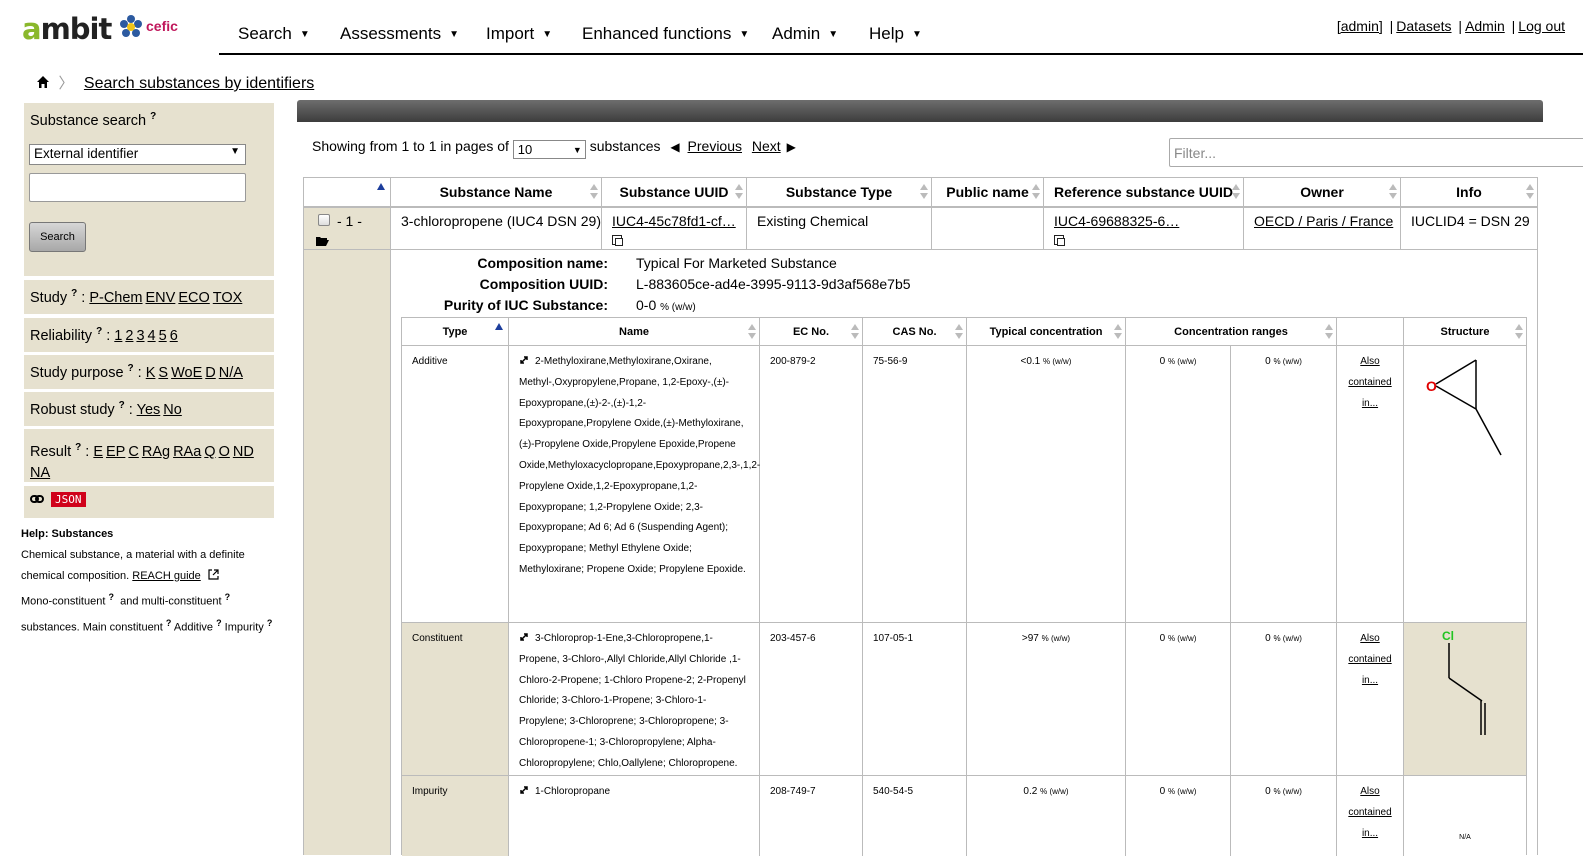  What do you see at coordinates (796, 33) in the screenshot?
I see `nav-admin-label: Admin` at bounding box center [796, 33].